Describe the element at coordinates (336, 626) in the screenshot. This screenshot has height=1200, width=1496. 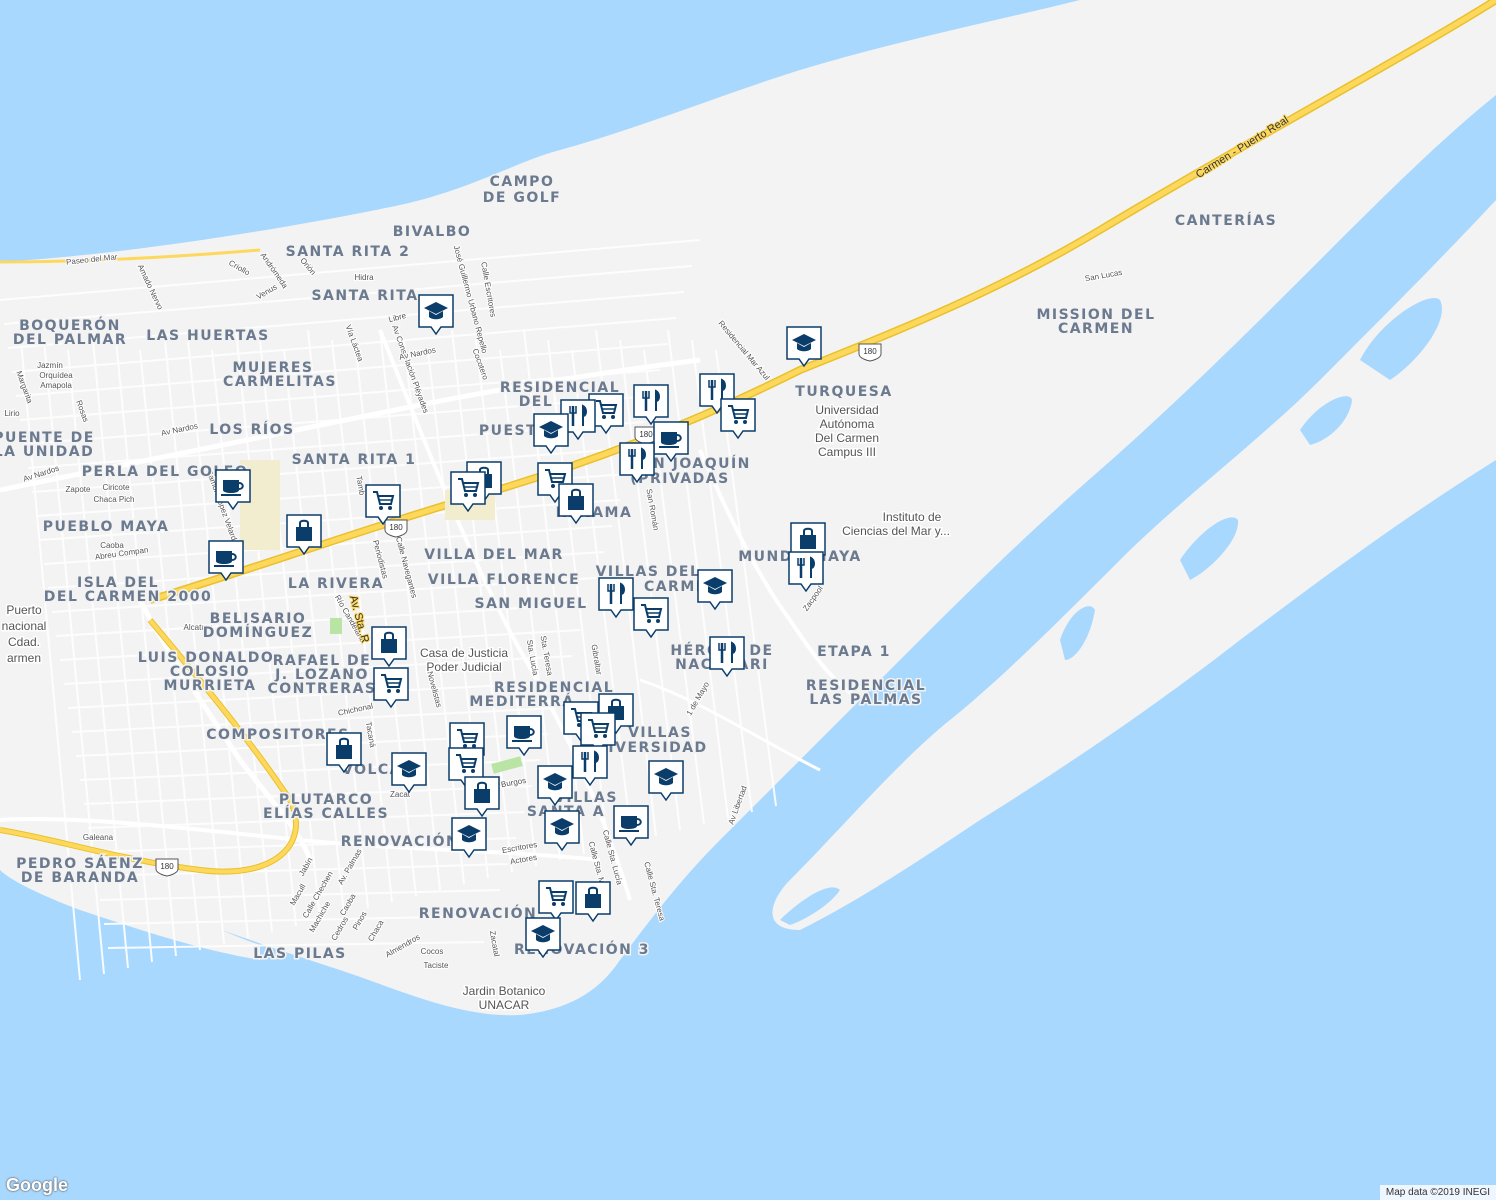
I see `park-area` at that location.